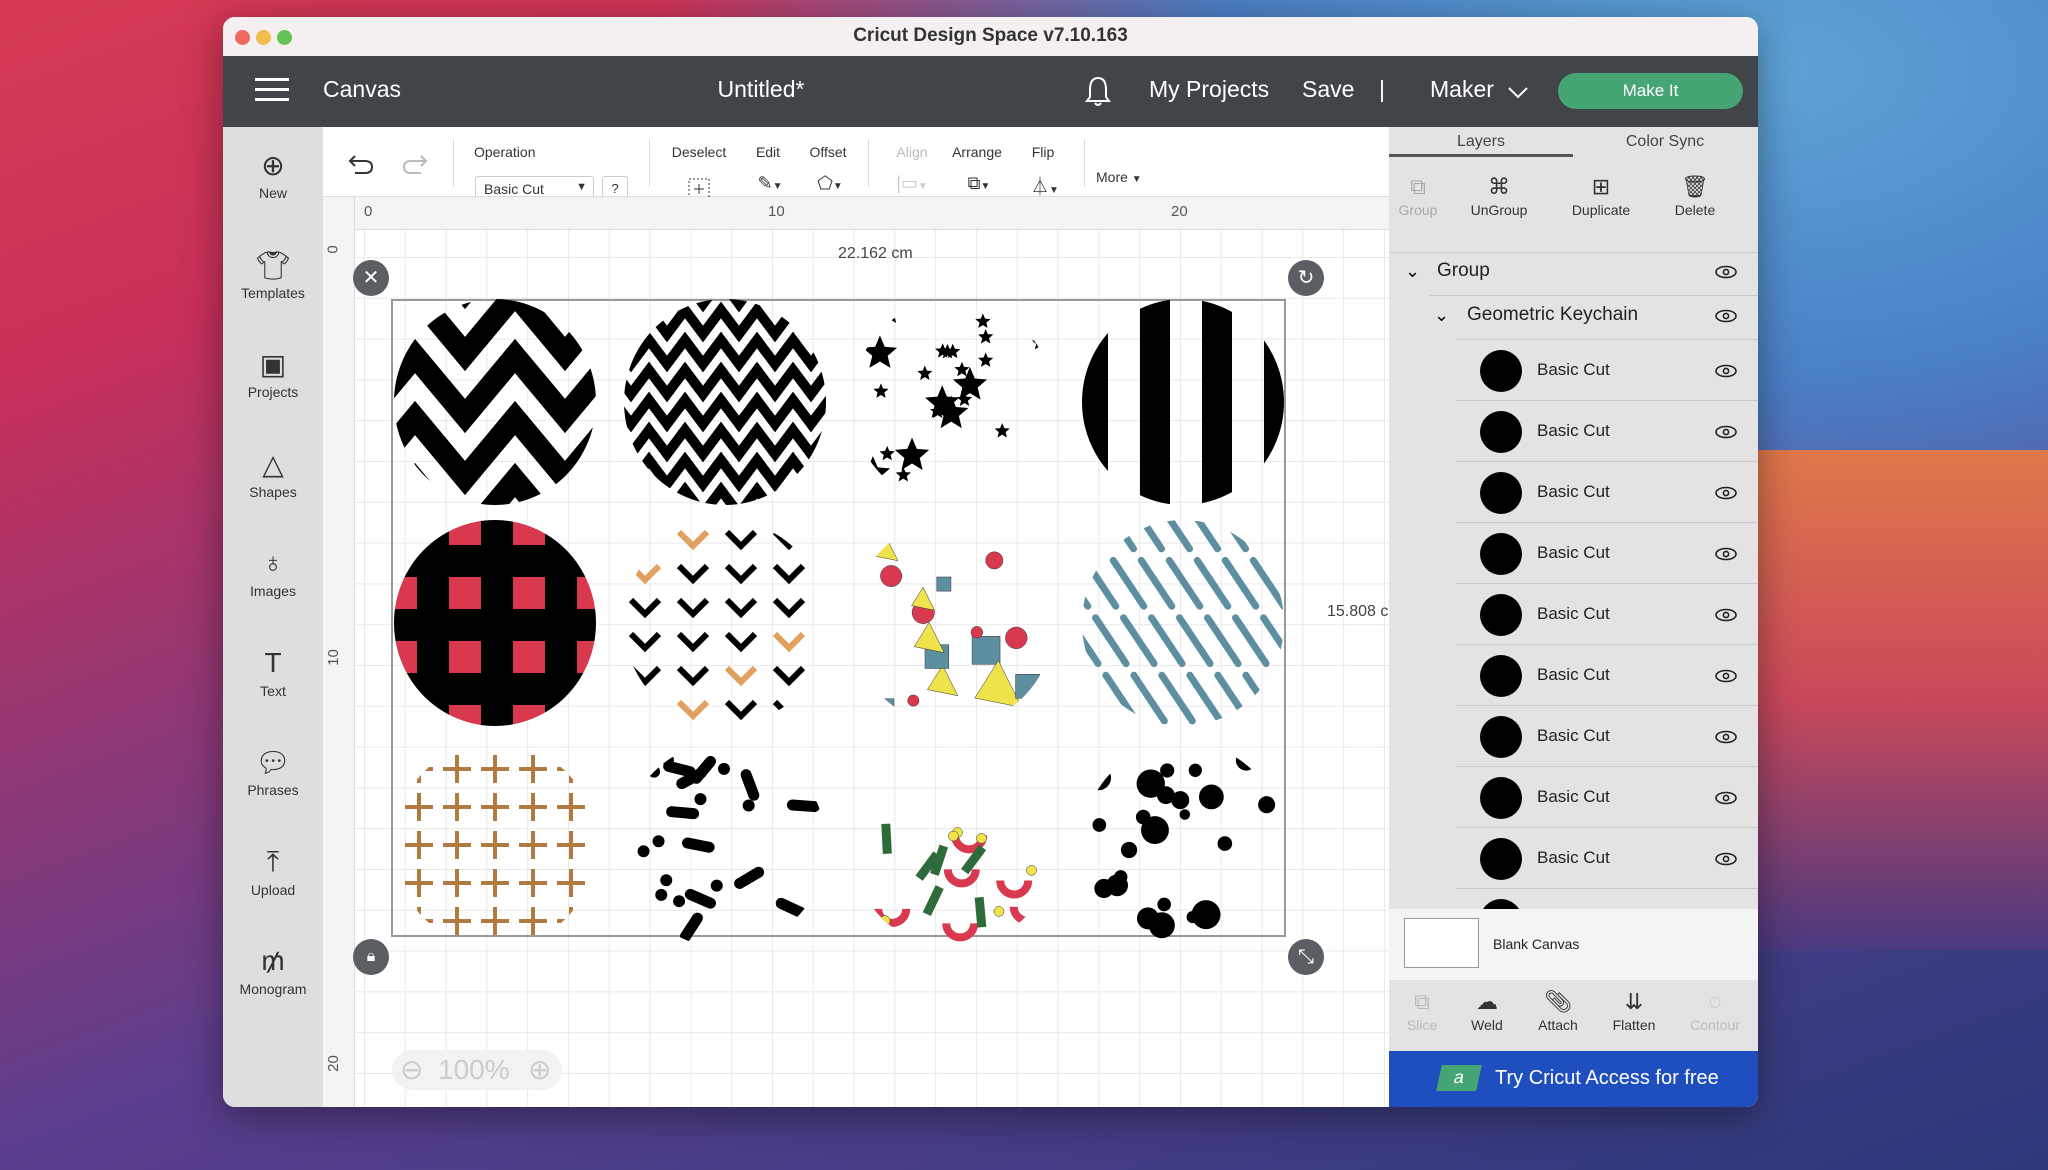 The image size is (2048, 1170). I want to click on sprinkle-dot, so click(658, 841).